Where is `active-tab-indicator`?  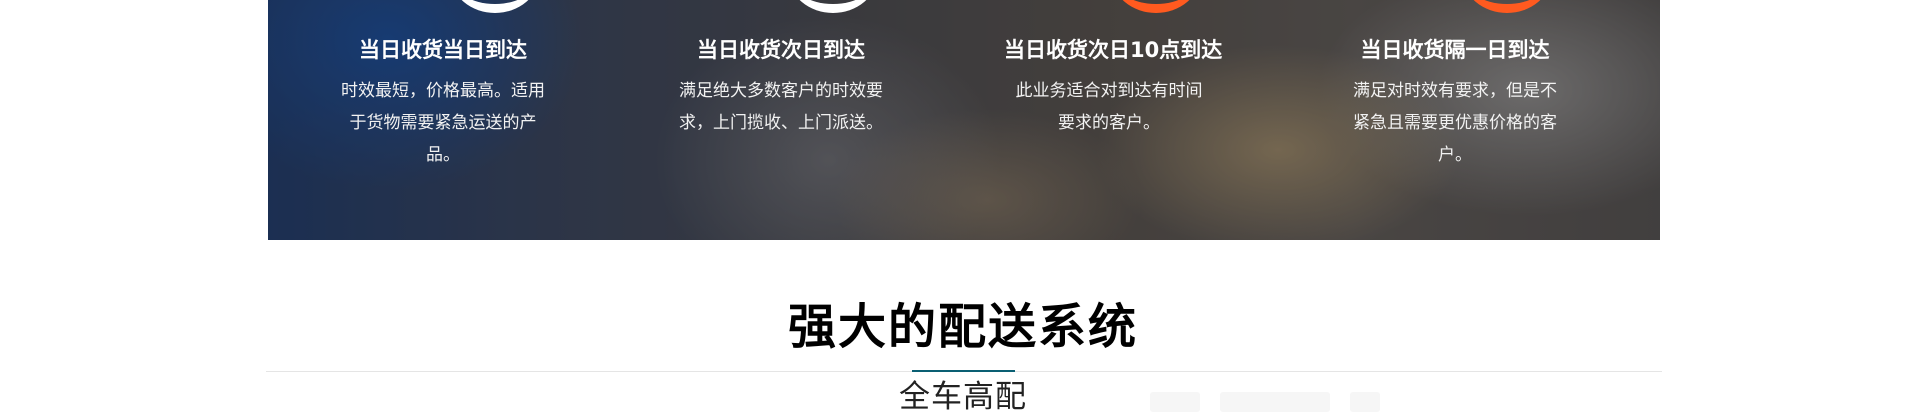
active-tab-indicator is located at coordinates (963, 371).